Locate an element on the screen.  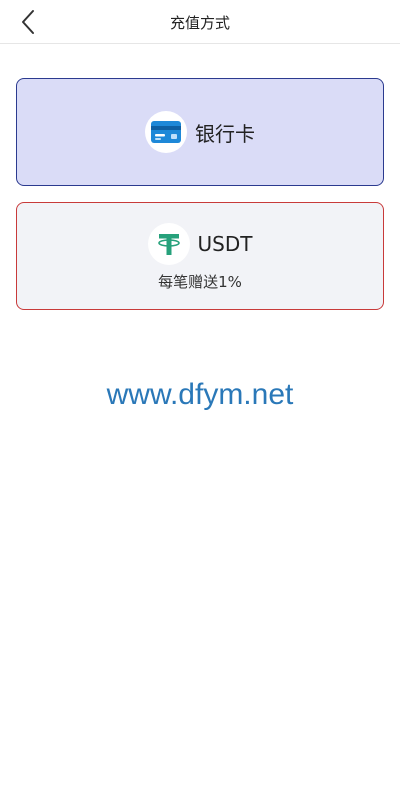
tether-icon-wrap is located at coordinates (168, 244).